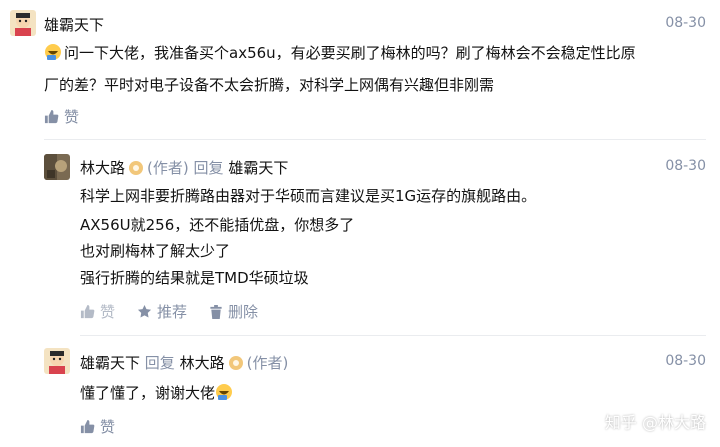  Describe the element at coordinates (216, 311) in the screenshot. I see `trash-icon` at that location.